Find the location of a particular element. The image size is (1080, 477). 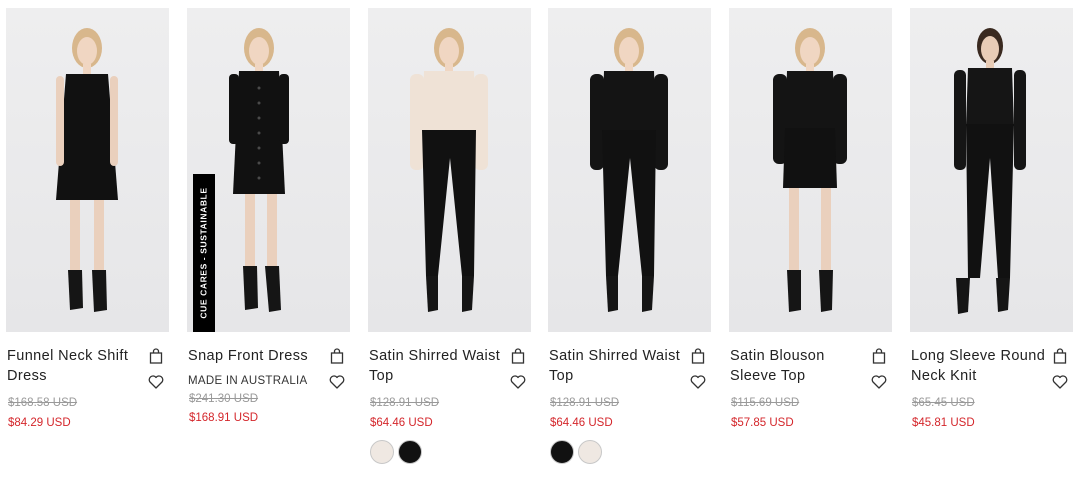

product-name: Satin Blouson Sleeve Top is located at coordinates (797, 366).